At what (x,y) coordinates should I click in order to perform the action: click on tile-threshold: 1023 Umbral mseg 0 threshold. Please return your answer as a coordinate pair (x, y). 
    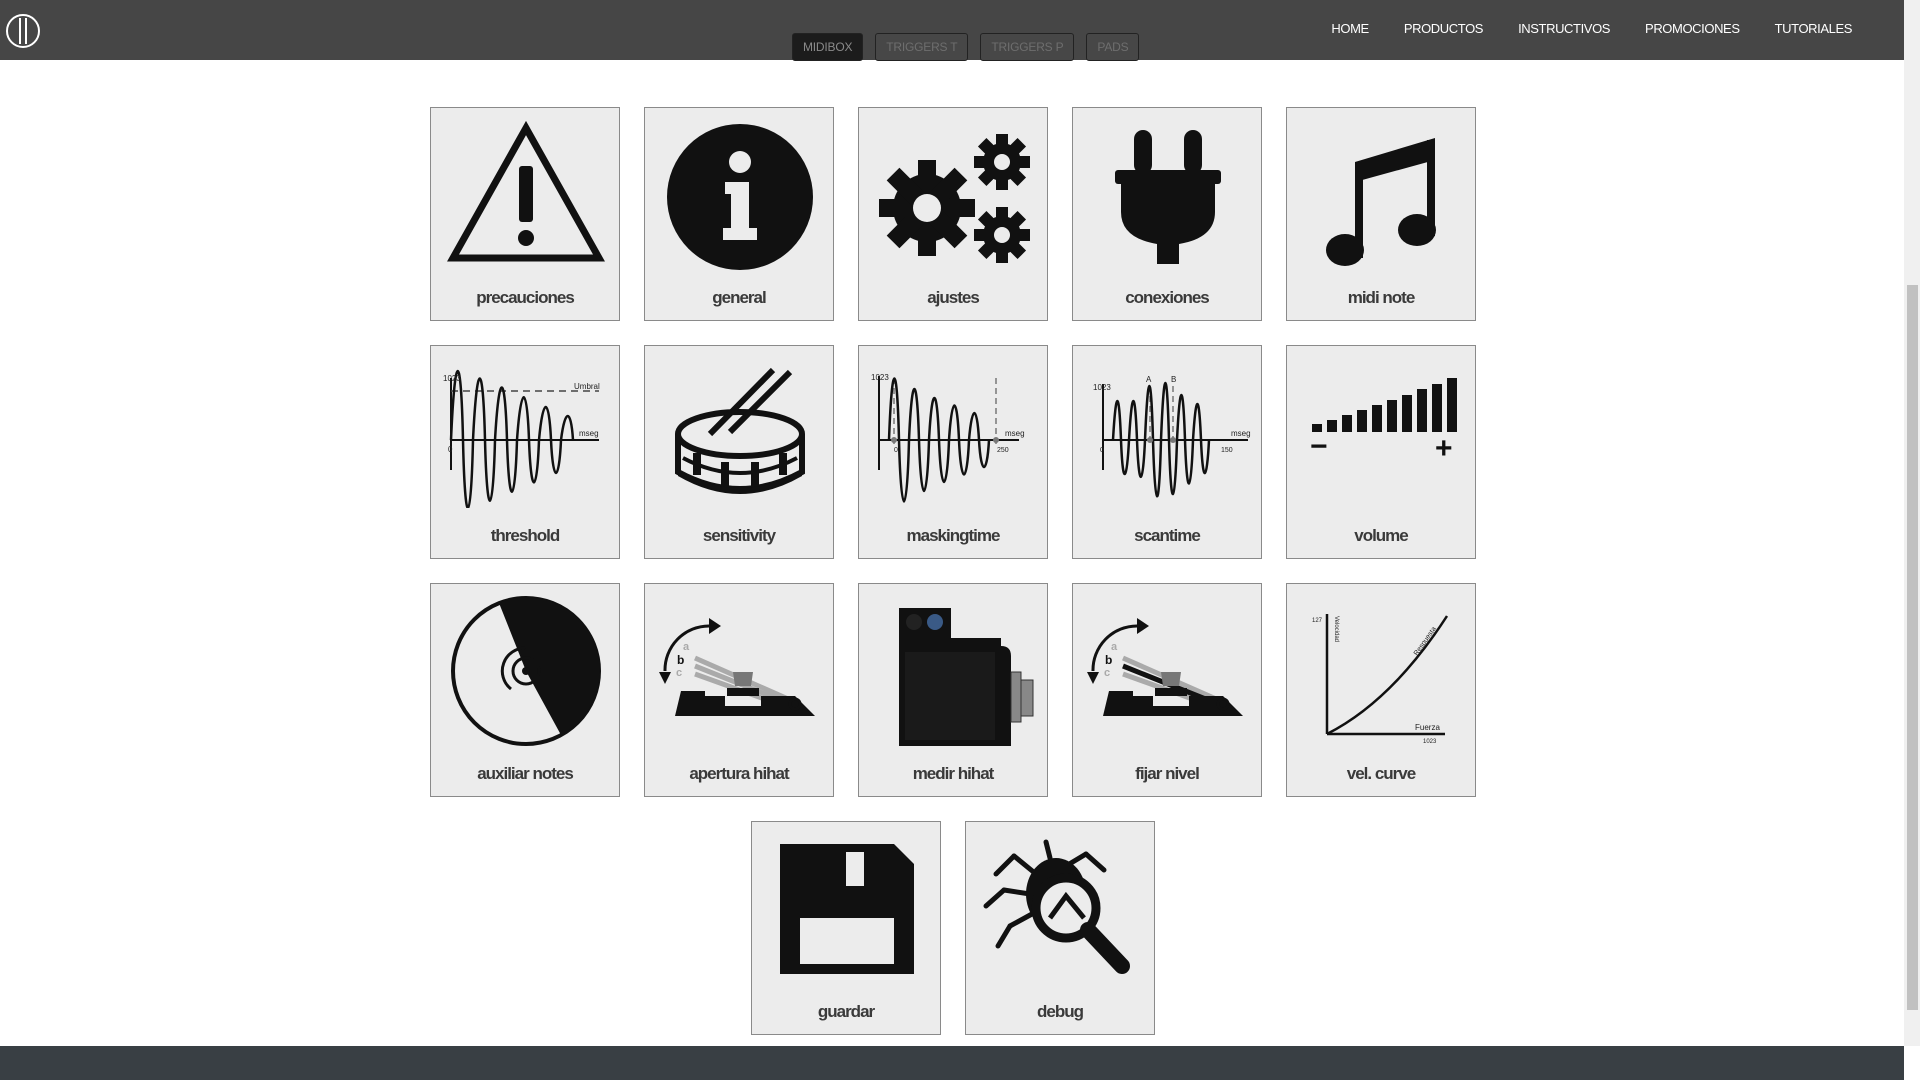
    Looking at the image, I should click on (525, 452).